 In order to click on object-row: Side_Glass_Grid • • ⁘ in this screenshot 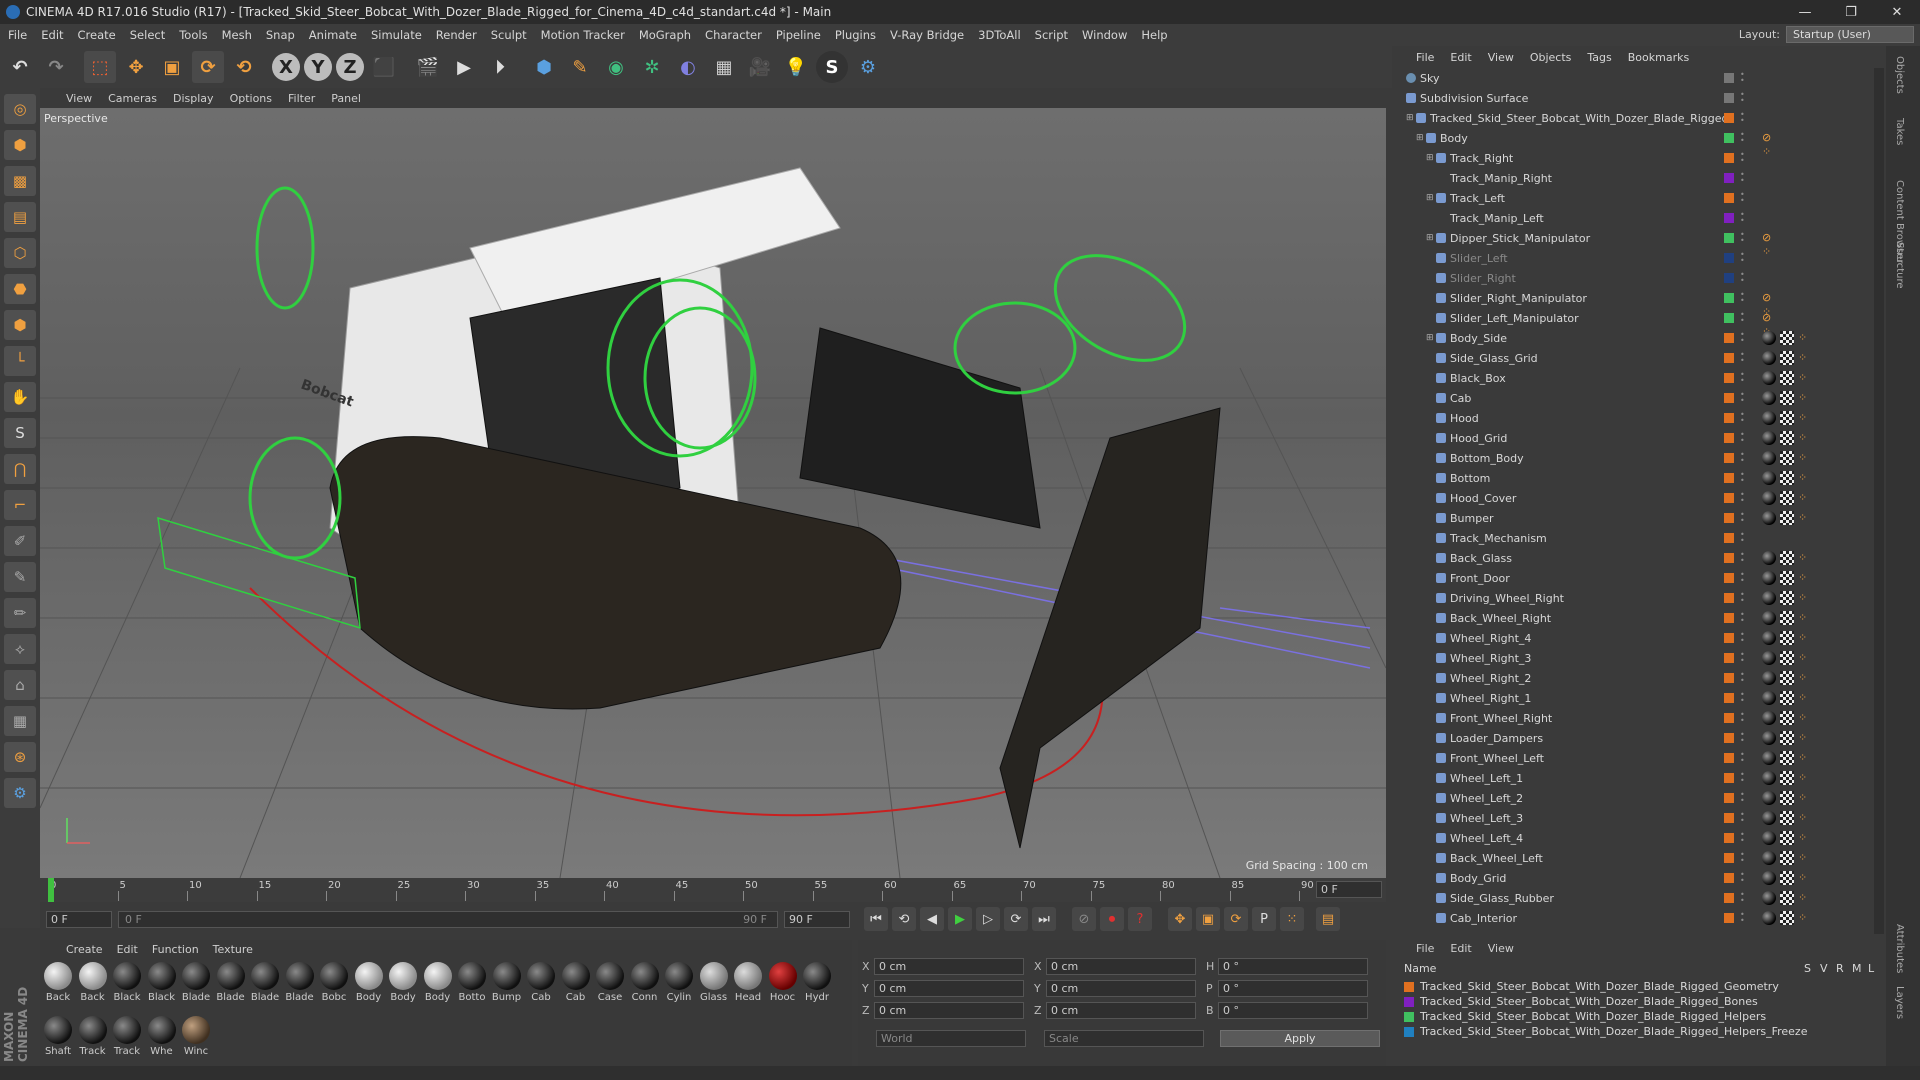, I will do `click(1639, 358)`.